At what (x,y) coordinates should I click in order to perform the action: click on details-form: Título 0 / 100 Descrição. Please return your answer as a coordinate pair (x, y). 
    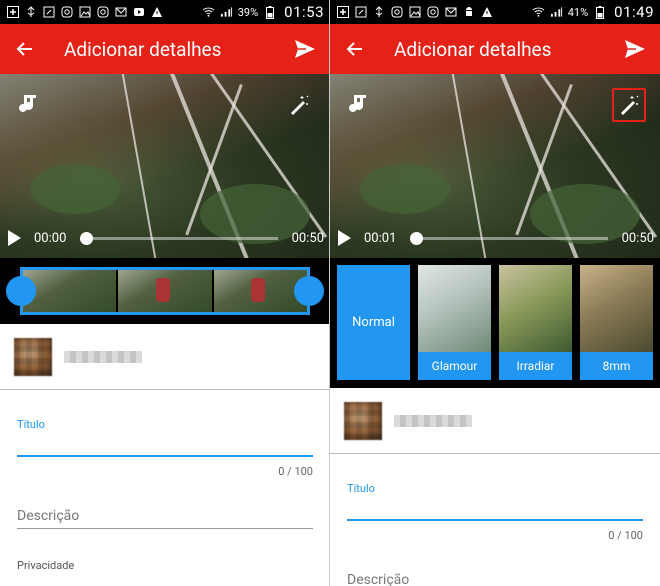
    Looking at the image, I should click on (495, 534).